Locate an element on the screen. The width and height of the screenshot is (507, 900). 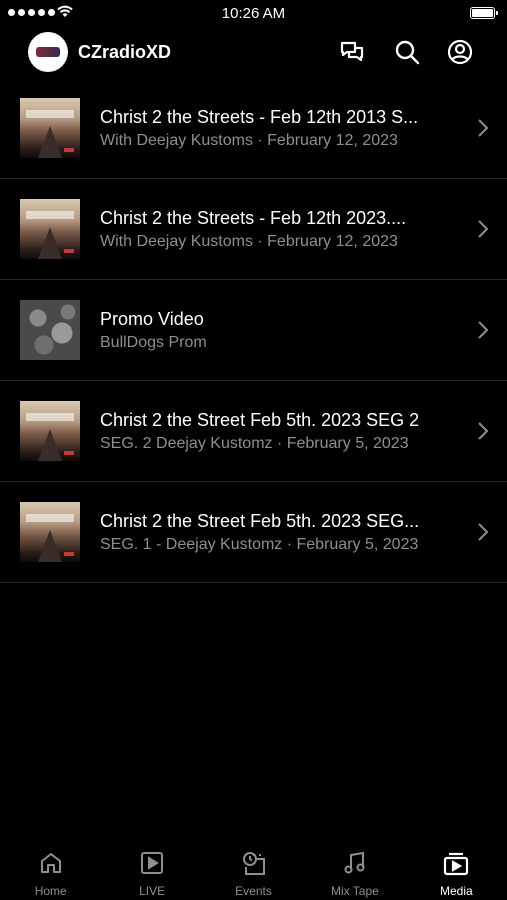
list-item: Promo Video BullDogs Prom is located at coordinates (253, 330).